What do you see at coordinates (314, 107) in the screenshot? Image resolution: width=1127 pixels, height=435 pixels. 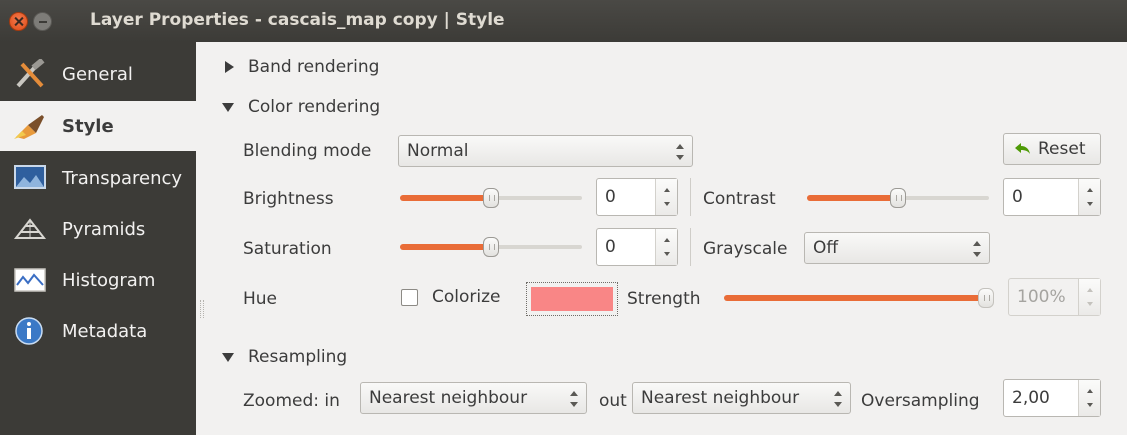 I see `color-rendering-label: Color rendering` at bounding box center [314, 107].